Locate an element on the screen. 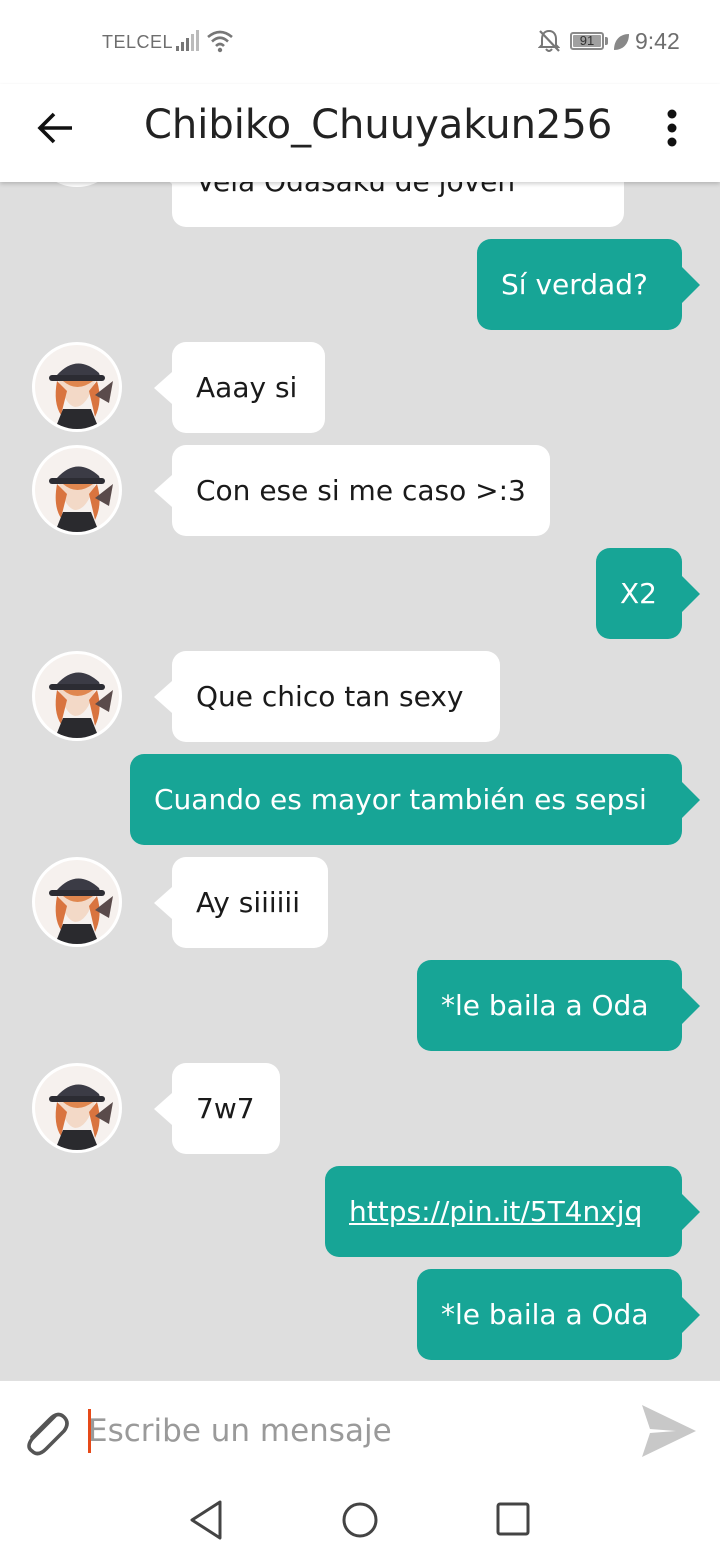 This screenshot has height=1560, width=720. leaf-icon is located at coordinates (621, 42).